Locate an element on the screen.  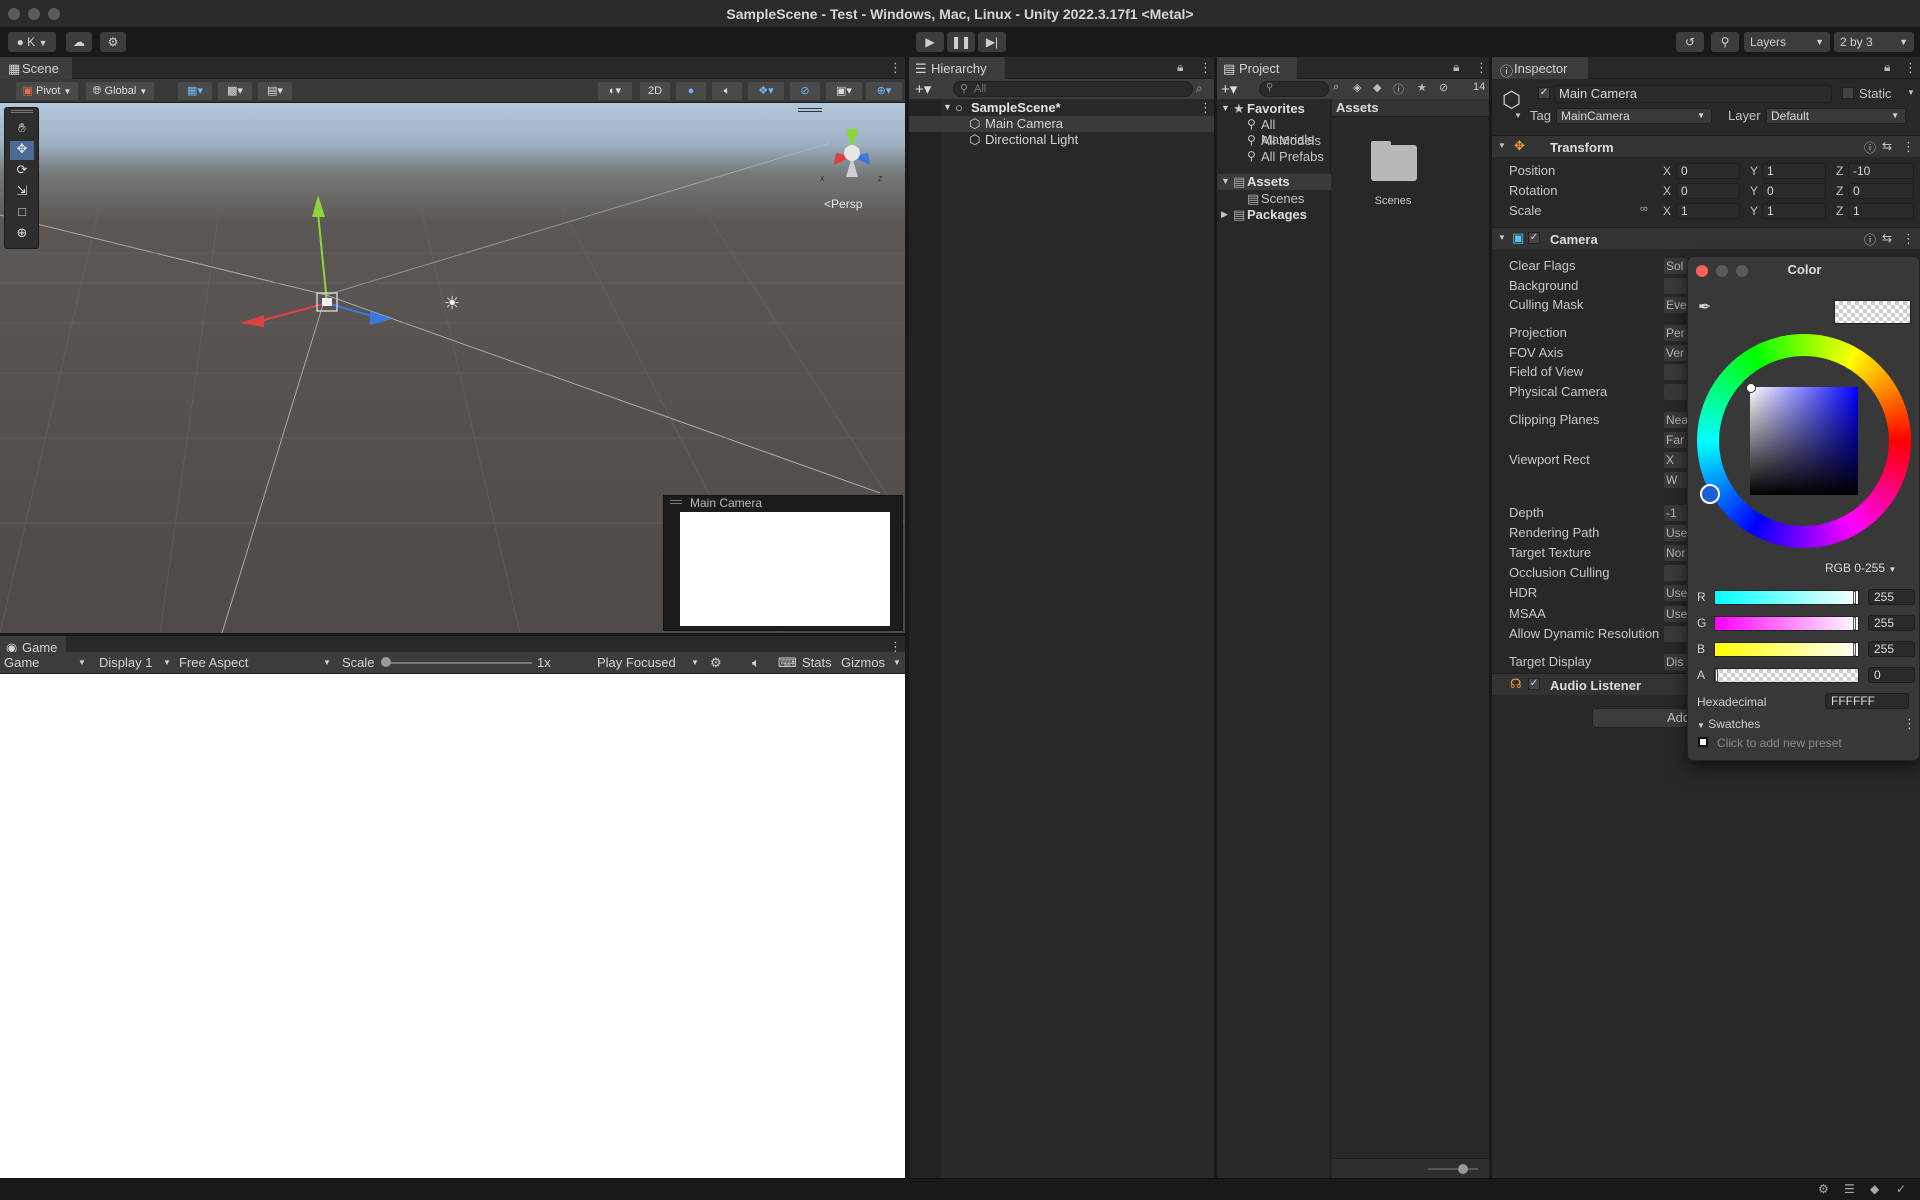
label-icon: ◆ is located at coordinates (1377, 87).